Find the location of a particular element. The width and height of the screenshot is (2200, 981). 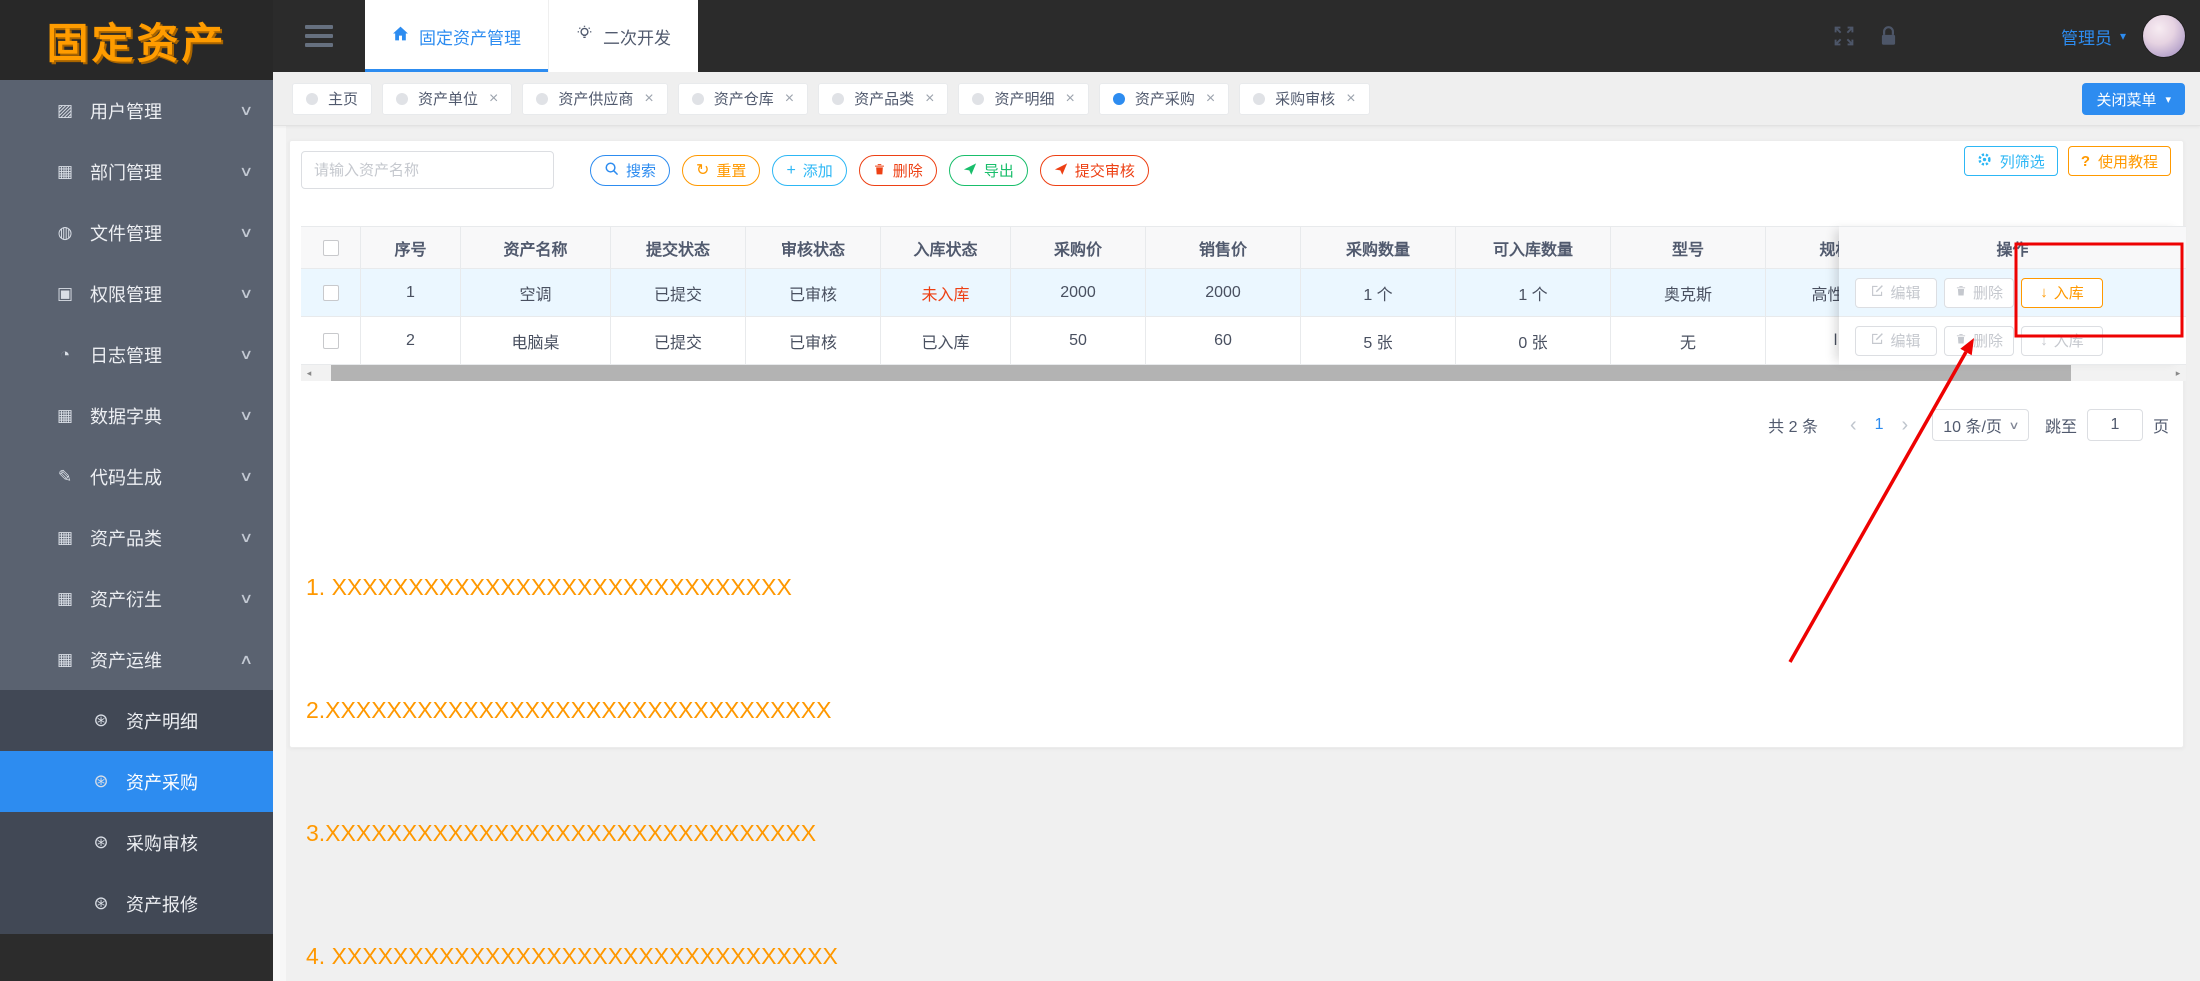

sidebar-item-label: 资产品类 is located at coordinates (126, 538).